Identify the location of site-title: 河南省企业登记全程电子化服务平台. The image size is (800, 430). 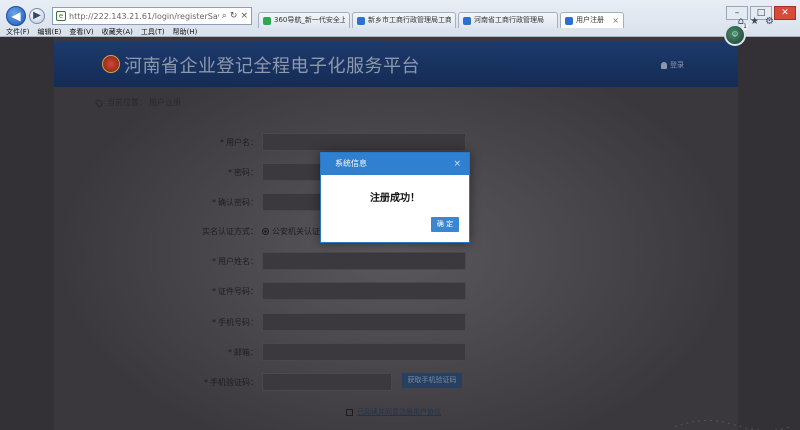
(272, 66).